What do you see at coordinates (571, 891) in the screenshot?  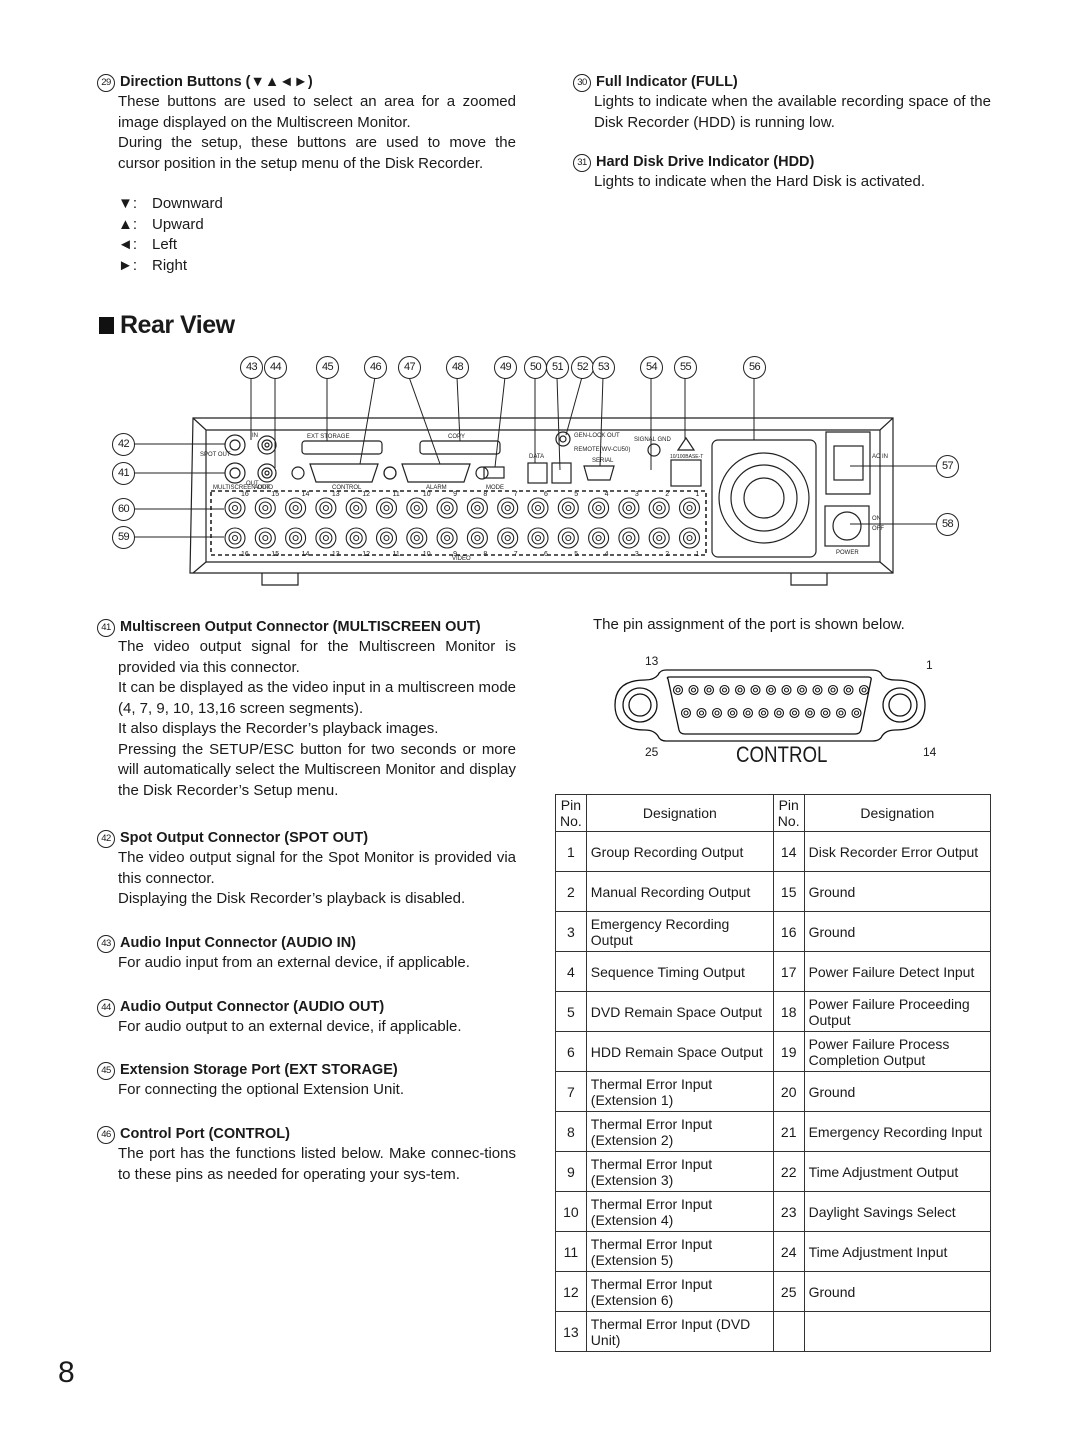 I see `pin-number: 2` at bounding box center [571, 891].